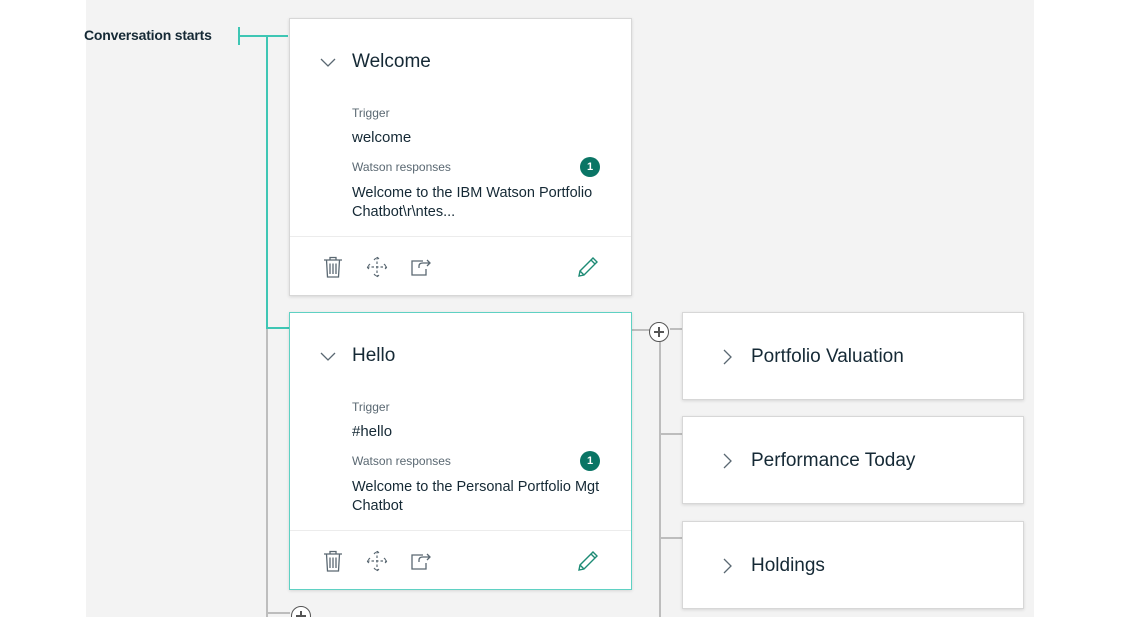 The height and width of the screenshot is (617, 1121). What do you see at coordinates (788, 565) in the screenshot?
I see `child-node-title: Holdings` at bounding box center [788, 565].